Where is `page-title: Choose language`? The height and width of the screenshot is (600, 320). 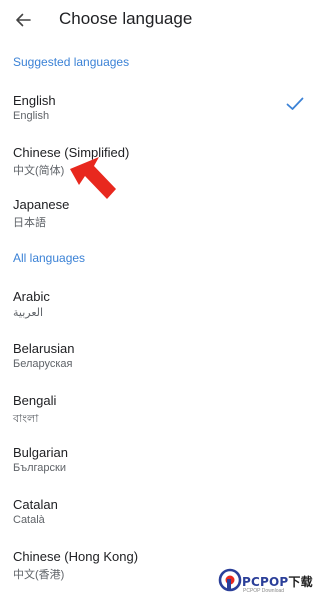 page-title: Choose language is located at coordinates (126, 18).